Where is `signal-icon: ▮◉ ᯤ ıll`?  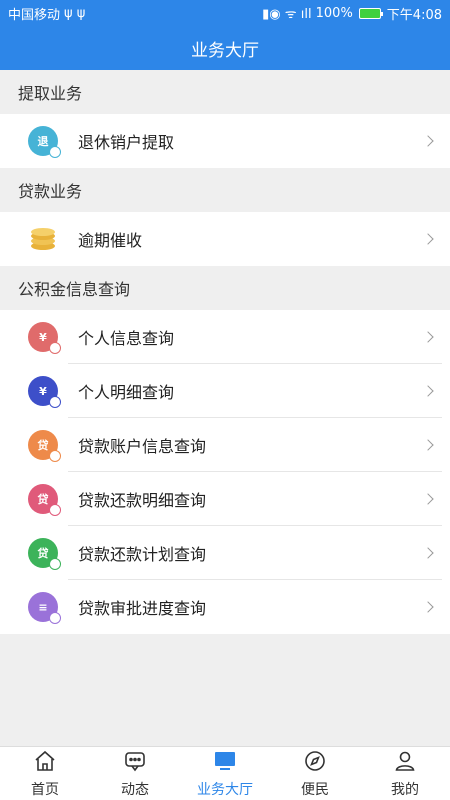 signal-icon: ▮◉ ᯤ ıll is located at coordinates (287, 14).